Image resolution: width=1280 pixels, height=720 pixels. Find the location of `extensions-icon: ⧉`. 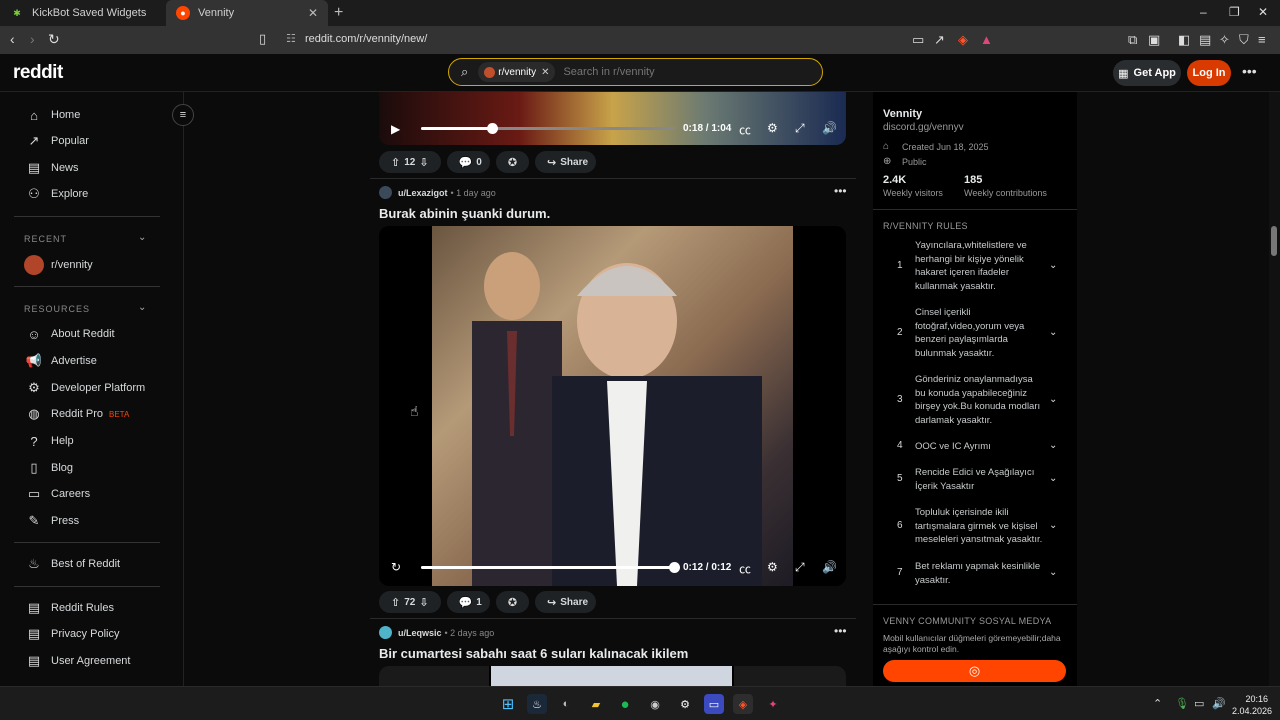

extensions-icon: ⧉ is located at coordinates (1132, 40).